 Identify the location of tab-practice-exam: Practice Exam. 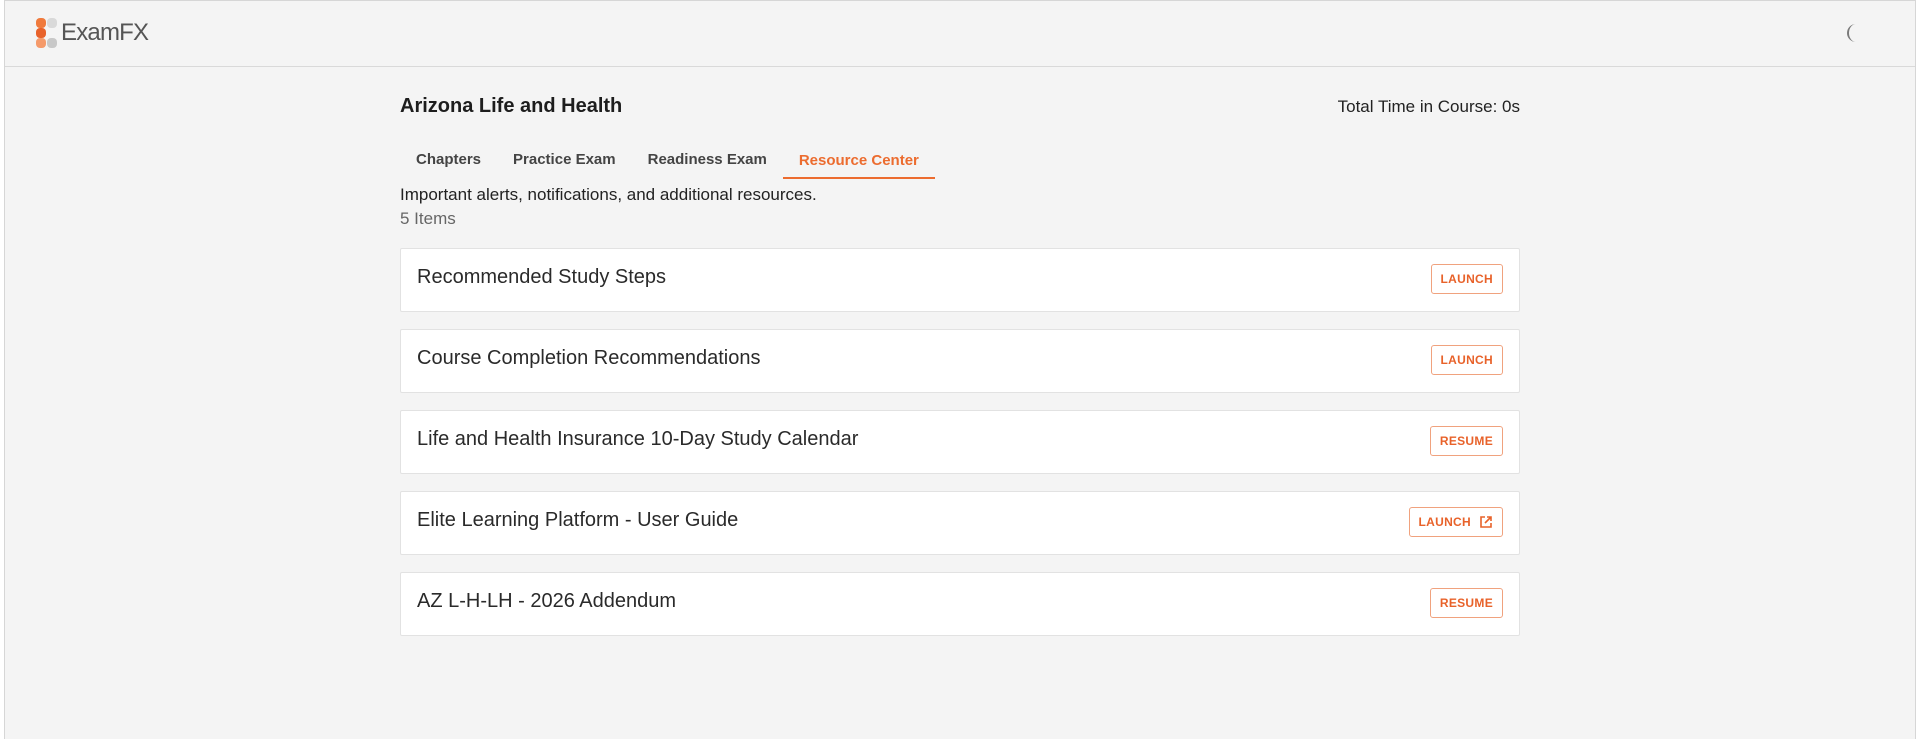
(564, 159).